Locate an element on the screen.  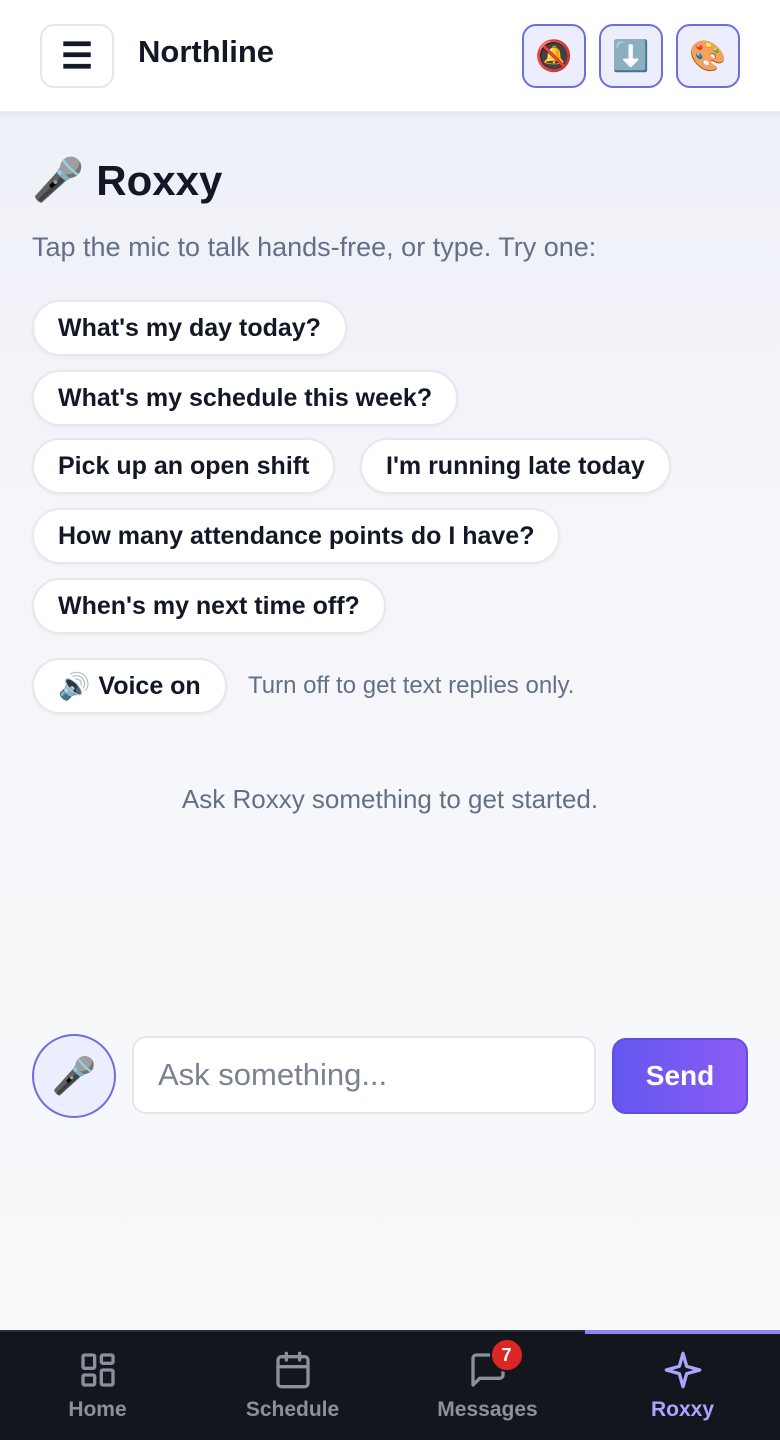
hamburger-menu-icon: ☰ is located at coordinates (77, 55).